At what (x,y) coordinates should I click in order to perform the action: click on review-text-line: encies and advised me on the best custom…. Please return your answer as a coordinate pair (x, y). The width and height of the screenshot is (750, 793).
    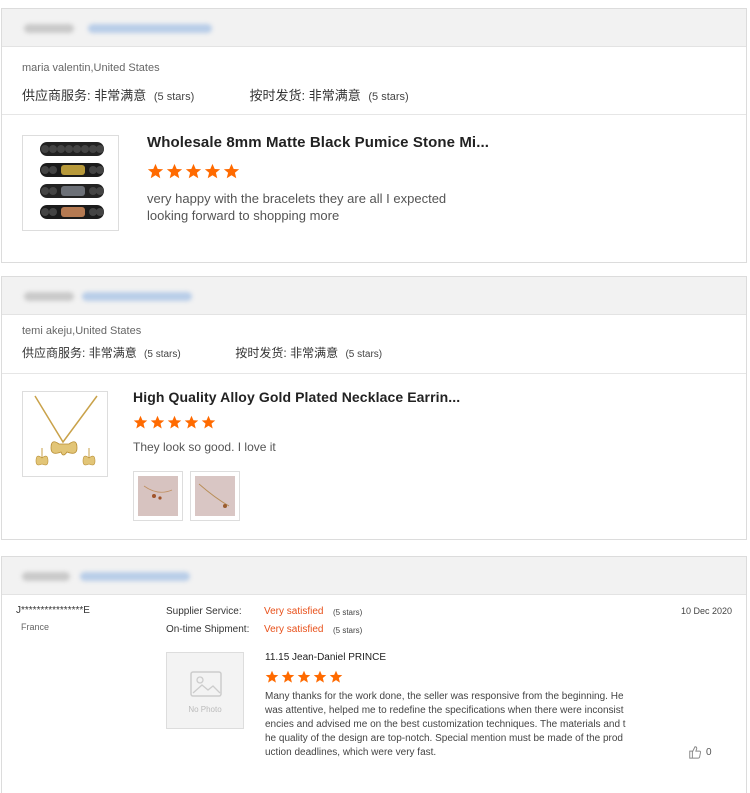
    Looking at the image, I should click on (445, 724).